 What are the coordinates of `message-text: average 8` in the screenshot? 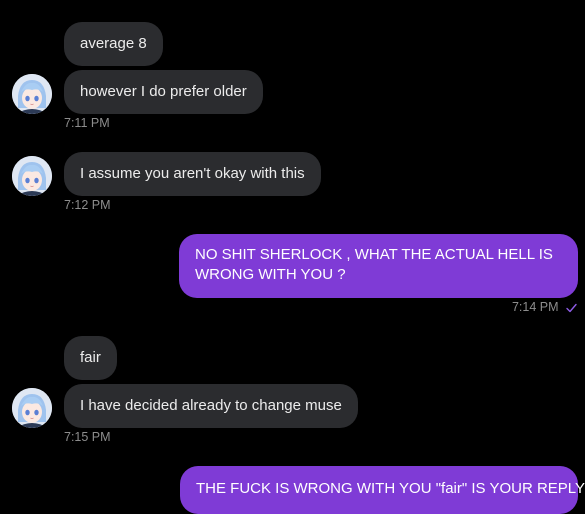 It's located at (113, 43).